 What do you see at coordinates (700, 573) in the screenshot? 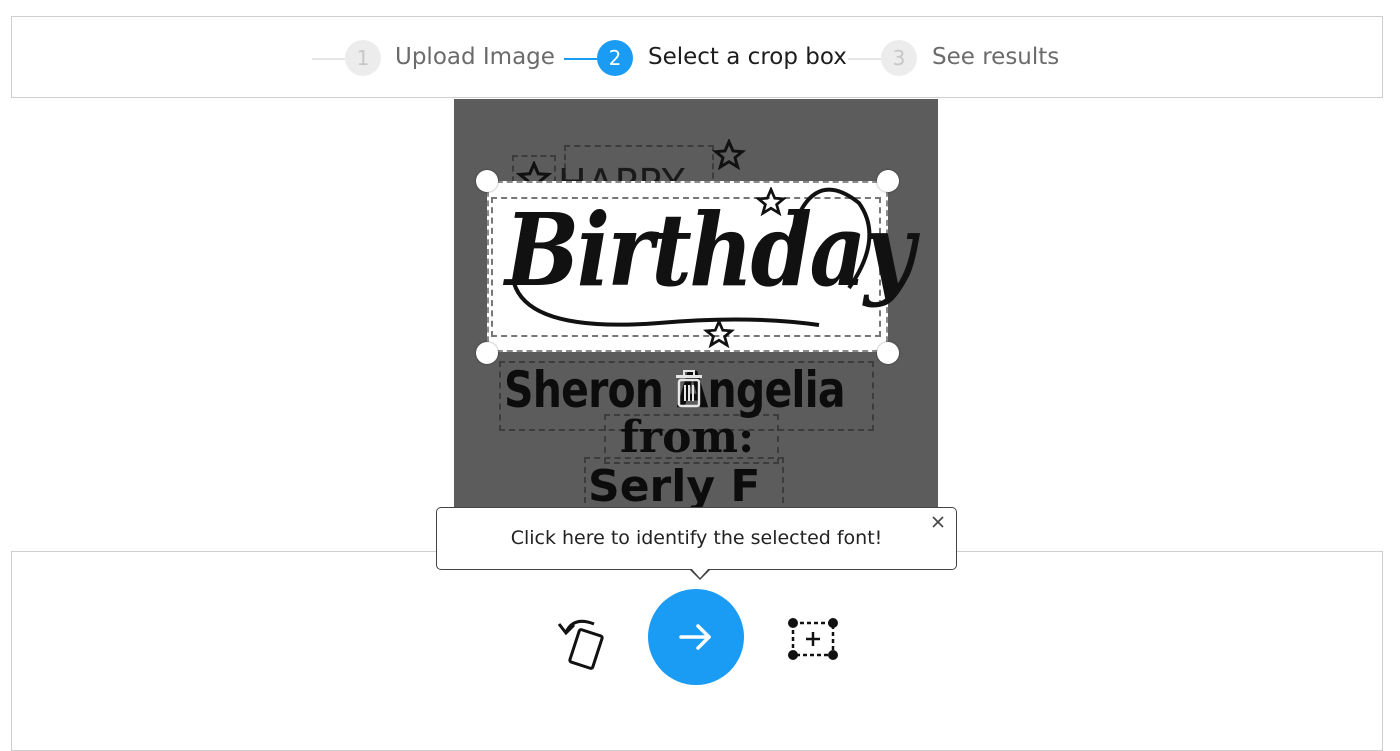
I see `tooltip-pointer-fill` at bounding box center [700, 573].